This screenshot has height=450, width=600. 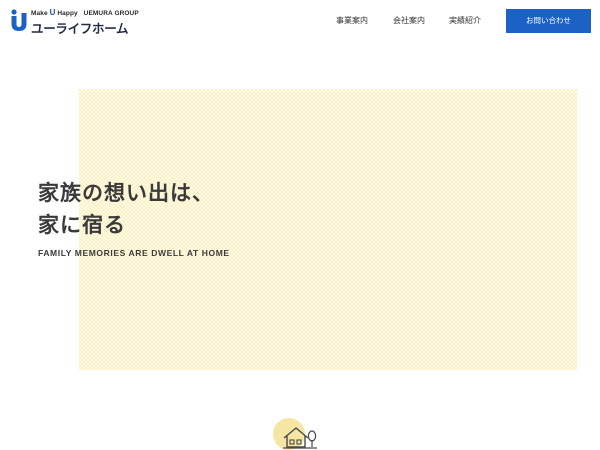 I want to click on logo-tagline: Make U Happy UEMURA GROUP, so click(x=85, y=12).